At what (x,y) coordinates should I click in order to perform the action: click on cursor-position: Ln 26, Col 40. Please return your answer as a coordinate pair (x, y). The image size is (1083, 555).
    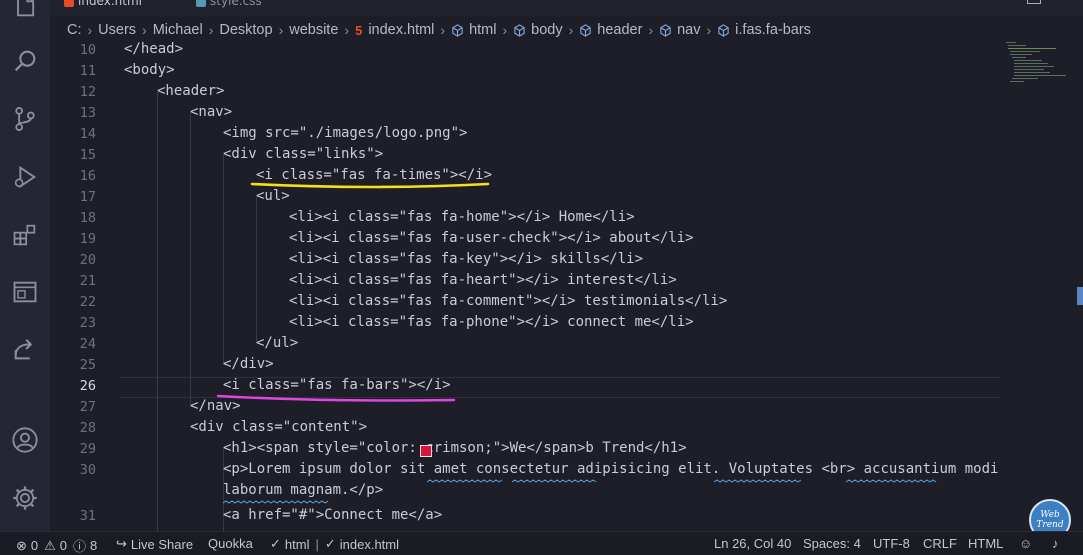
    Looking at the image, I should click on (752, 543).